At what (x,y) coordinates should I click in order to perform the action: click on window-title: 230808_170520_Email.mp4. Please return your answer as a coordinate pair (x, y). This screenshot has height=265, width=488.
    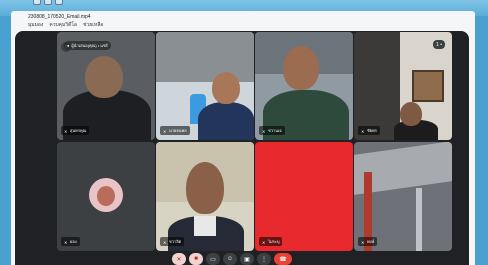
    Looking at the image, I should click on (59, 17).